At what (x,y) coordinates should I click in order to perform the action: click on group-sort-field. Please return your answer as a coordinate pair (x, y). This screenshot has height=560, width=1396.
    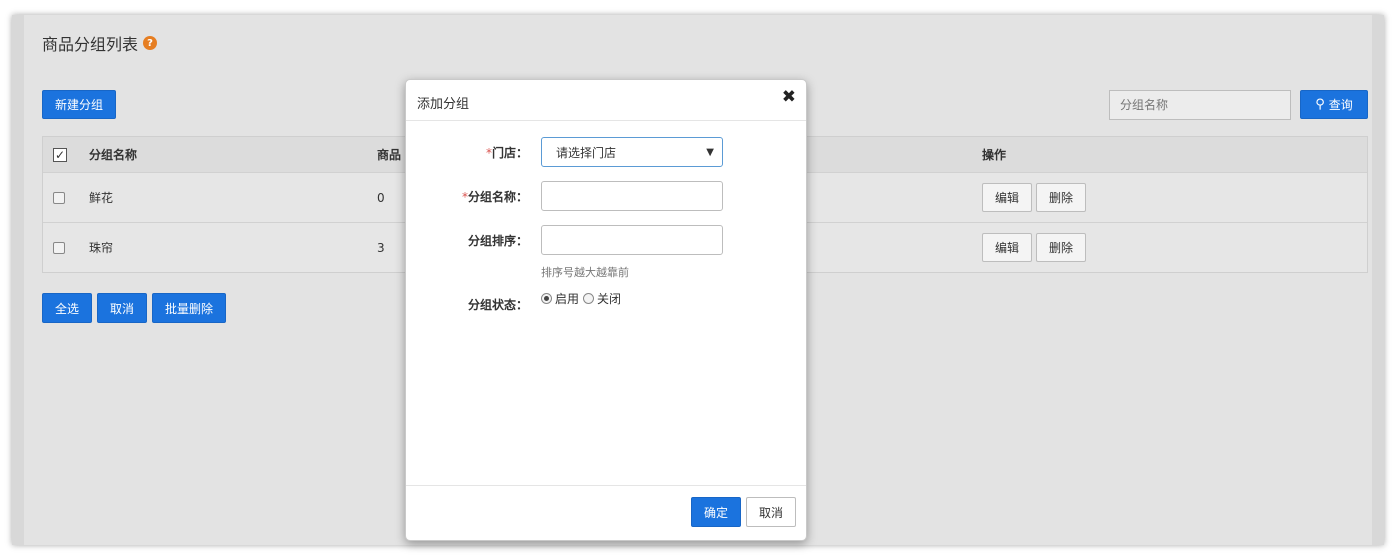
    Looking at the image, I should click on (632, 240).